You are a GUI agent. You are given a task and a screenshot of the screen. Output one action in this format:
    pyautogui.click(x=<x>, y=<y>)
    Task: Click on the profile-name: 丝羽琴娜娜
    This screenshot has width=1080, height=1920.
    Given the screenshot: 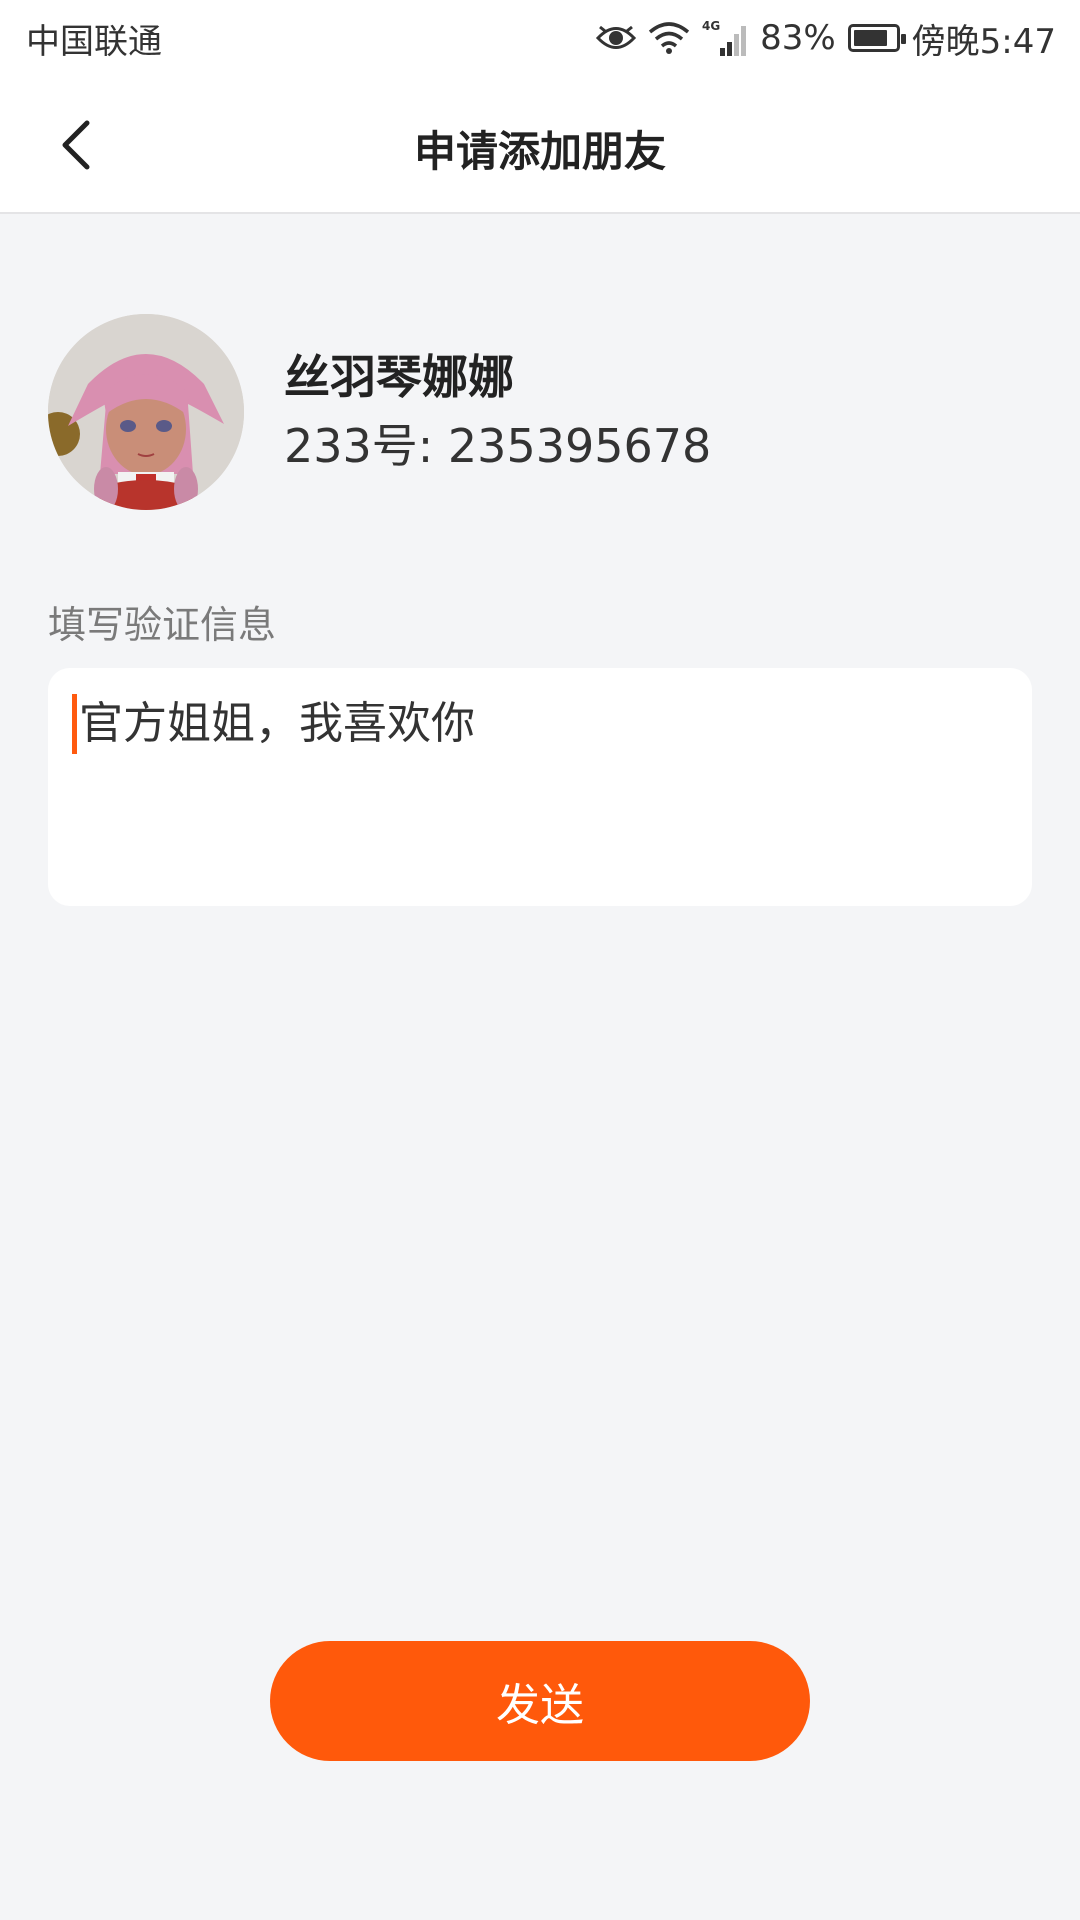 What is the action you would take?
    pyautogui.click(x=399, y=377)
    